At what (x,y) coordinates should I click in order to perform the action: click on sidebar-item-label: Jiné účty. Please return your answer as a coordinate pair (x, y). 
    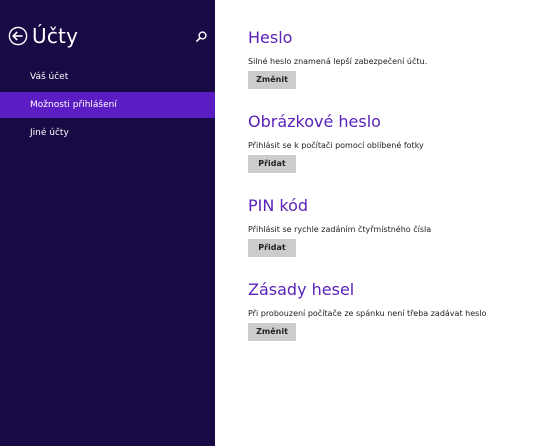
    Looking at the image, I should click on (49, 133).